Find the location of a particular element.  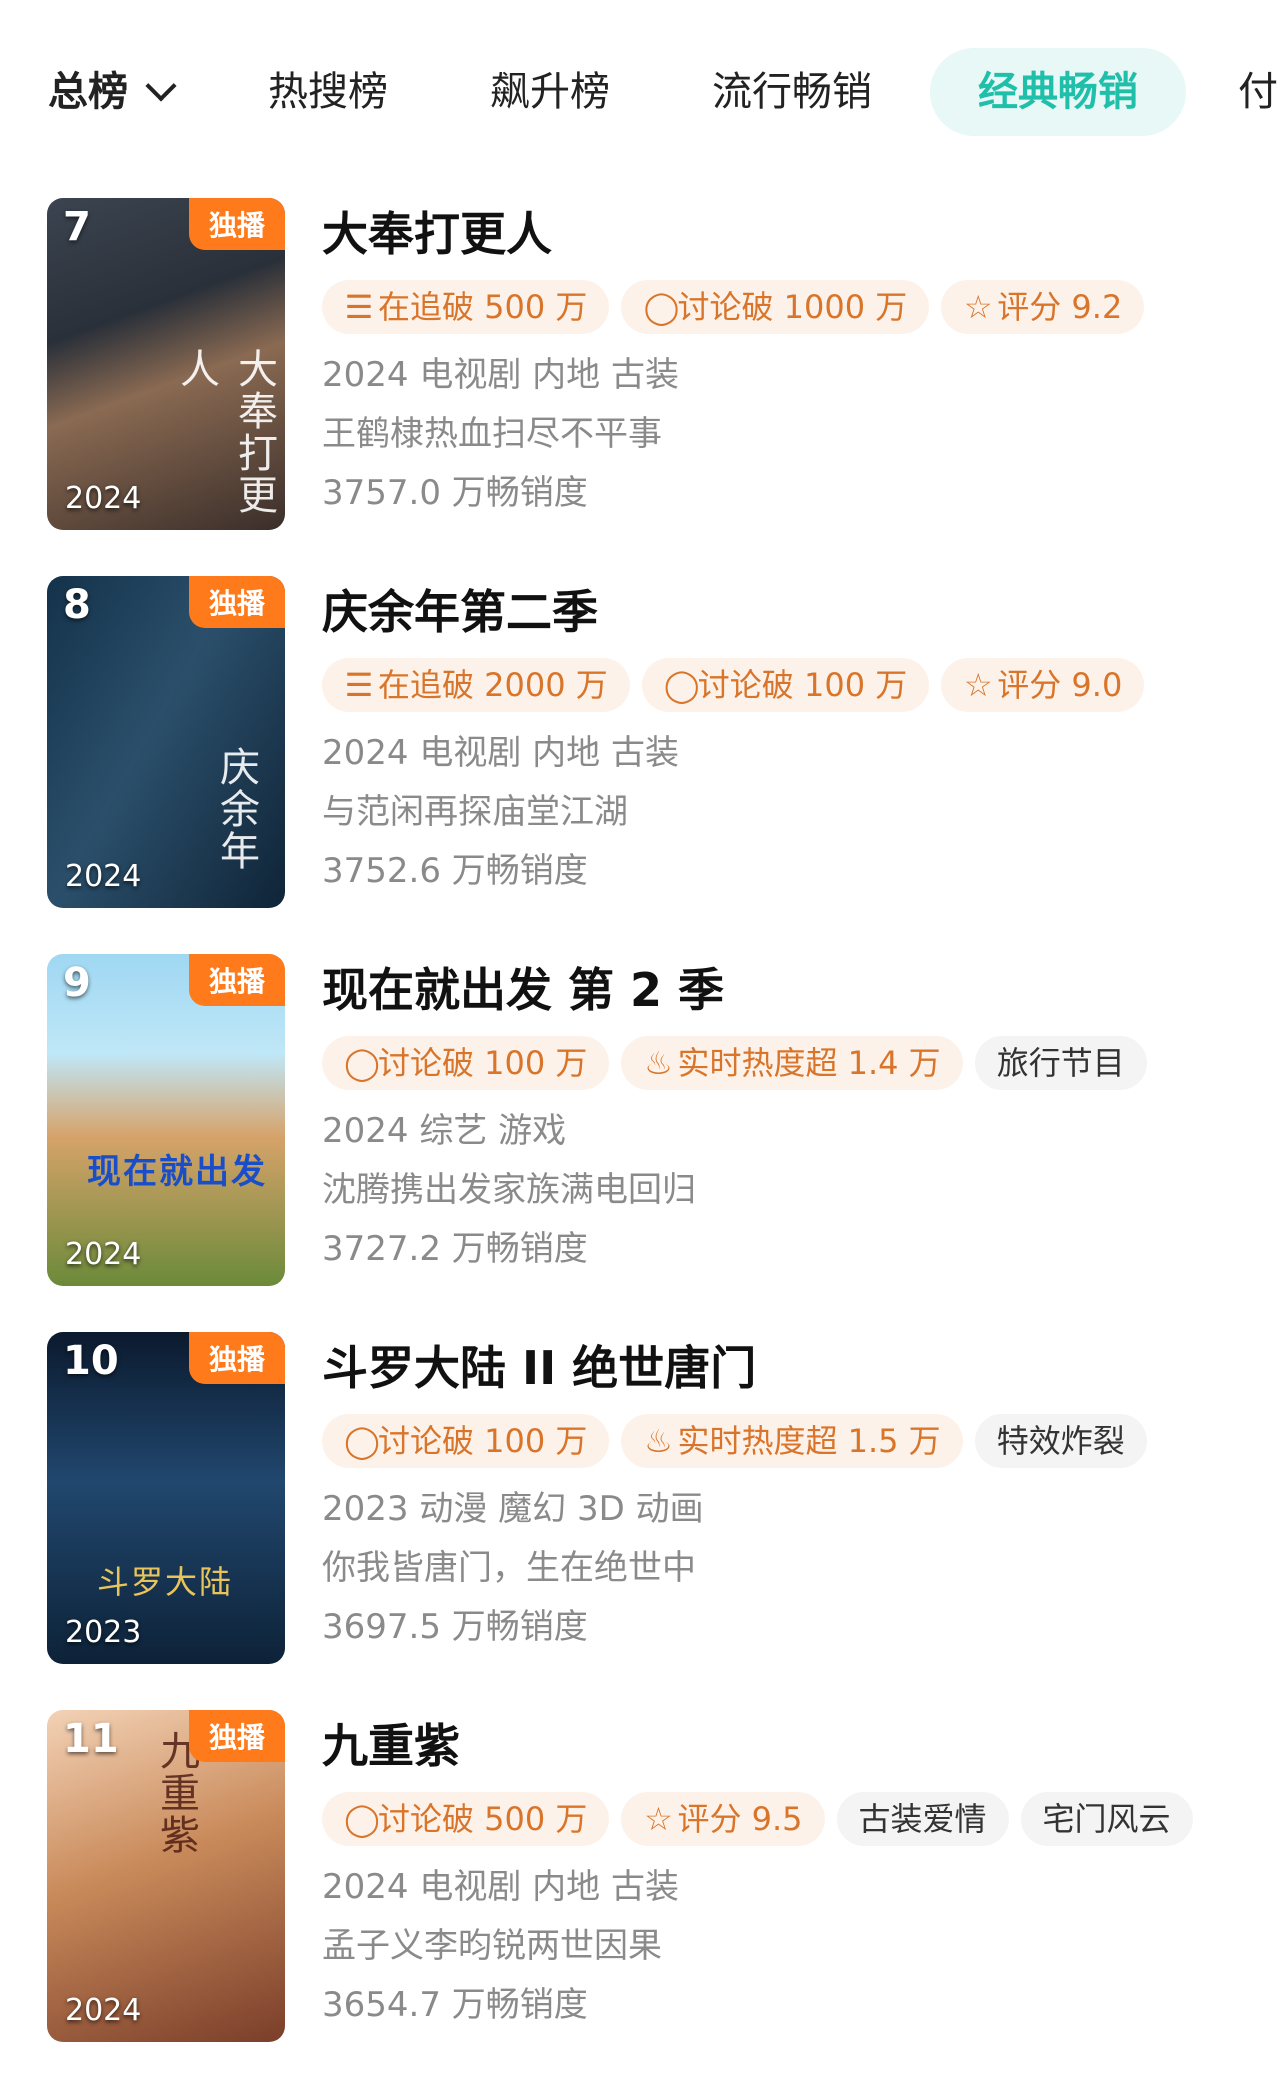

tag-chip: ◯讨论破 1000 万 is located at coordinates (775, 307).